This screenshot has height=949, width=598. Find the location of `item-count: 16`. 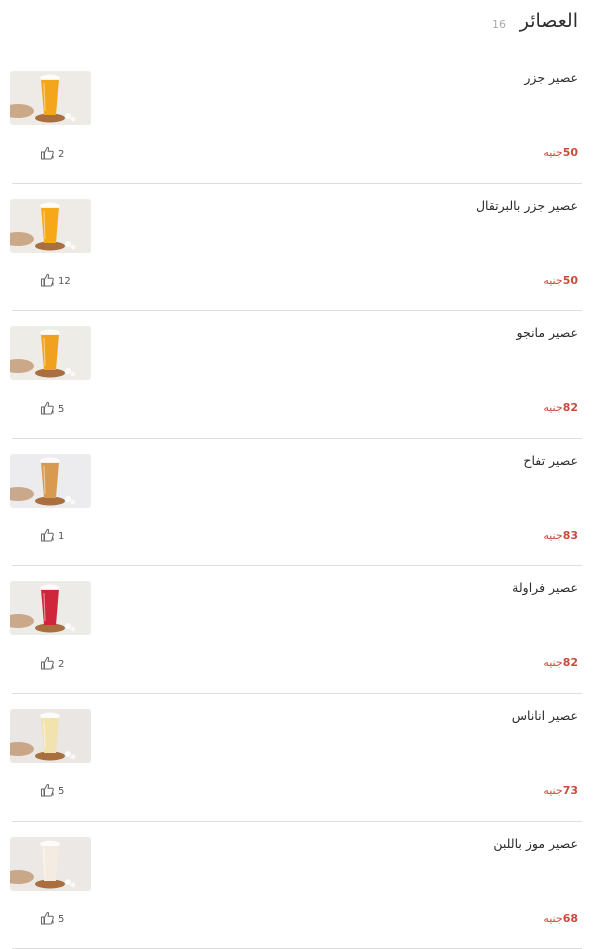

item-count: 16 is located at coordinates (499, 24).